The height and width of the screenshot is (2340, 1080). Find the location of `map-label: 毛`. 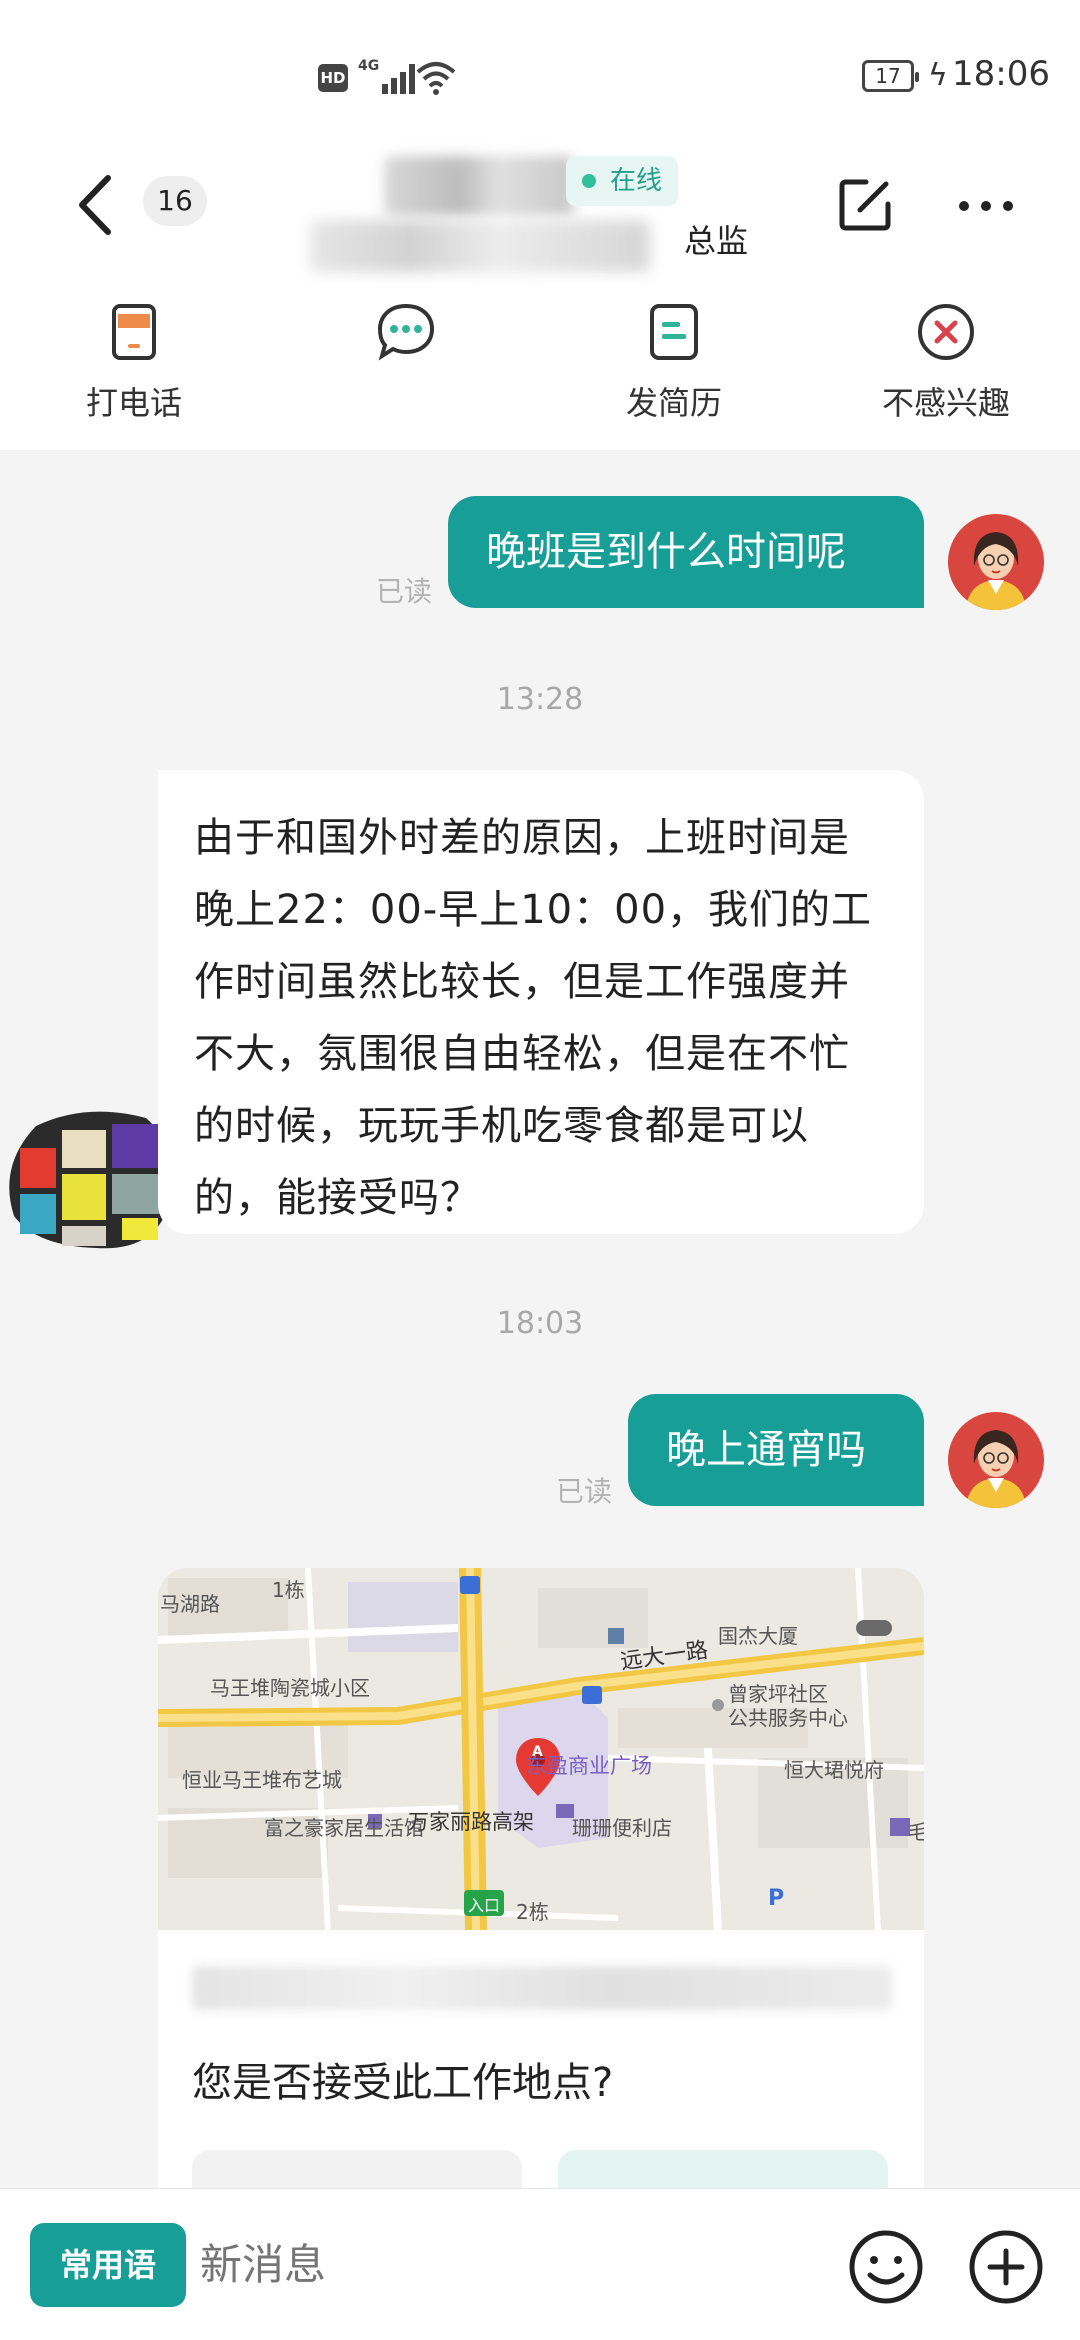

map-label: 毛 is located at coordinates (916, 1832).